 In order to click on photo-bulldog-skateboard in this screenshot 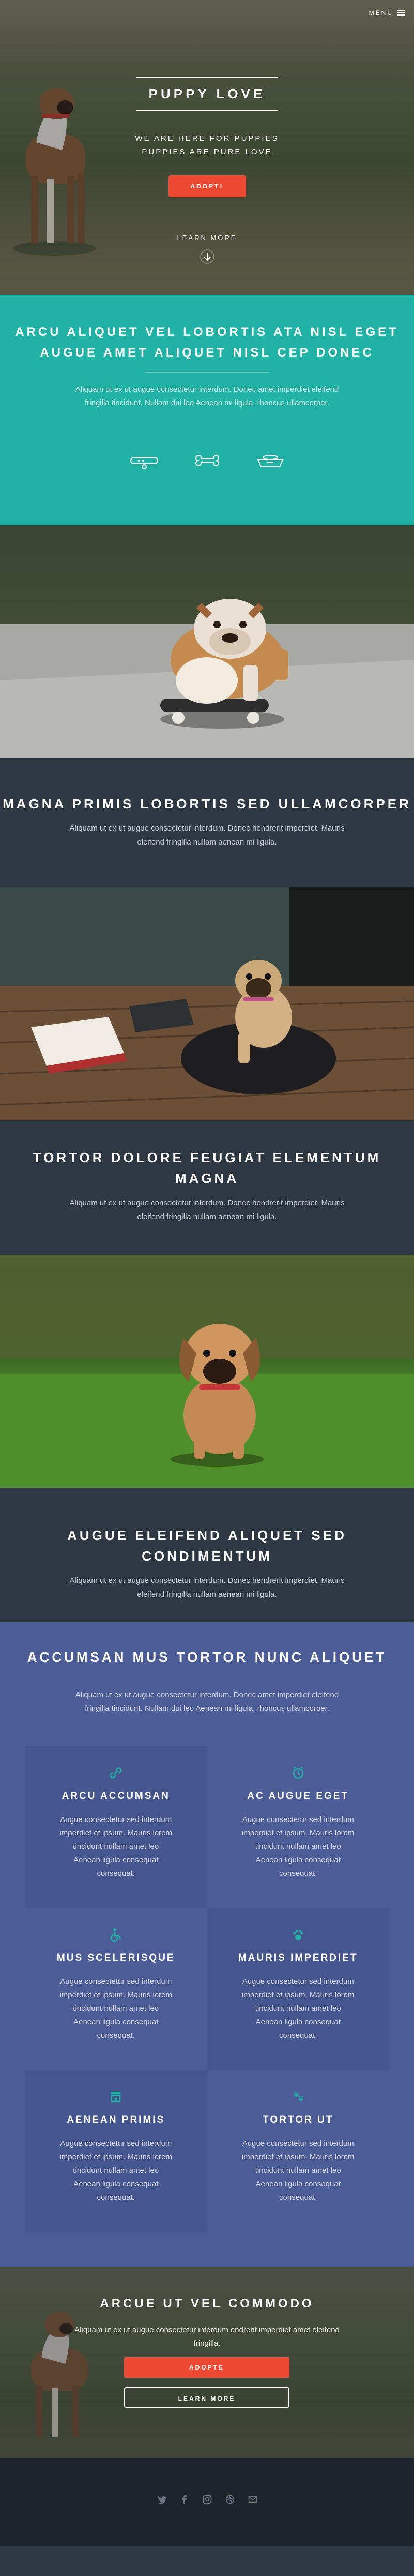, I will do `click(207, 641)`.